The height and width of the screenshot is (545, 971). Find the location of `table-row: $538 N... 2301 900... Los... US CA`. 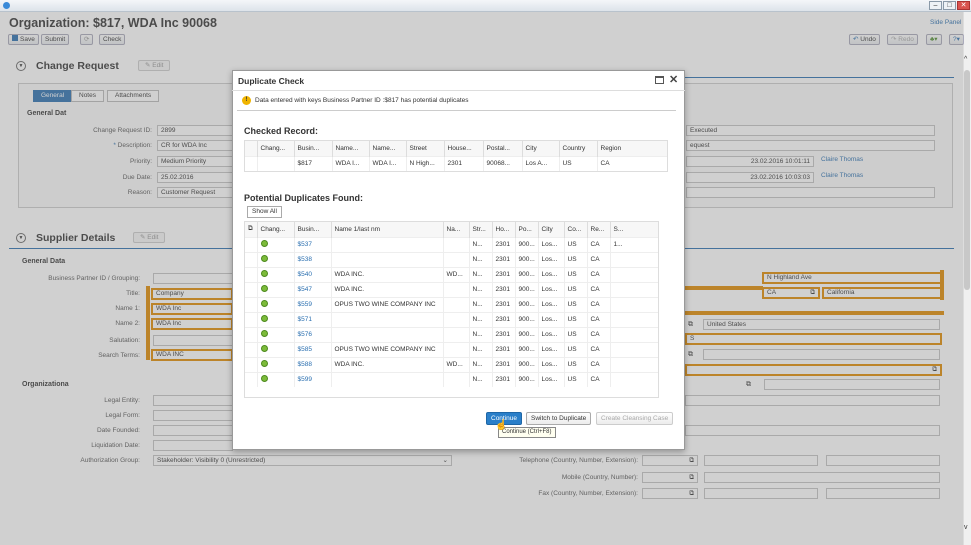

table-row: $538 N... 2301 900... Los... US CA is located at coordinates (451, 259).